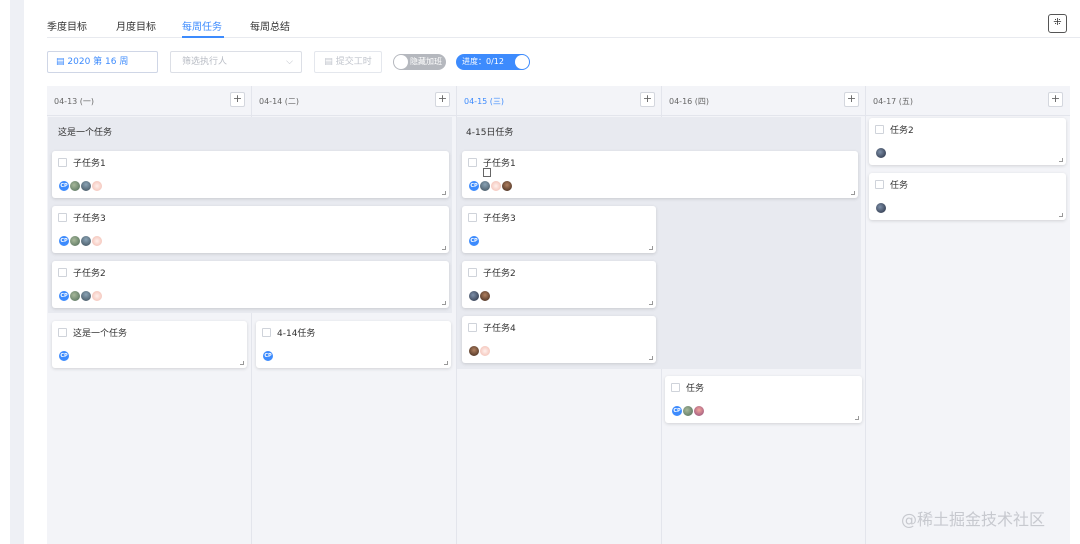  Describe the element at coordinates (149, 344) in the screenshot. I see `task-card: 这是一个任务 CP` at that location.